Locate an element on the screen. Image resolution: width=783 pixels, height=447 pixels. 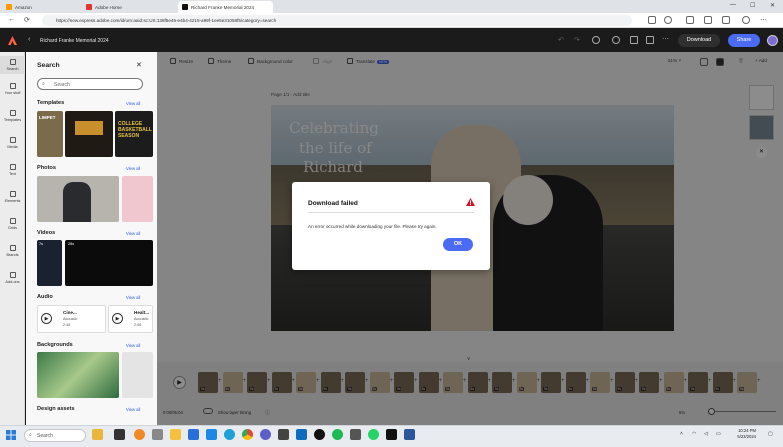
volume-icon: ◁ is located at coordinates (706, 434).